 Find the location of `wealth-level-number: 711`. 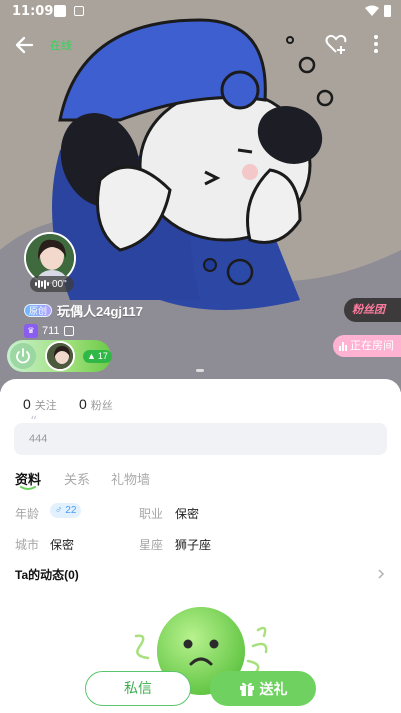

wealth-level-number: 711 is located at coordinates (51, 331).